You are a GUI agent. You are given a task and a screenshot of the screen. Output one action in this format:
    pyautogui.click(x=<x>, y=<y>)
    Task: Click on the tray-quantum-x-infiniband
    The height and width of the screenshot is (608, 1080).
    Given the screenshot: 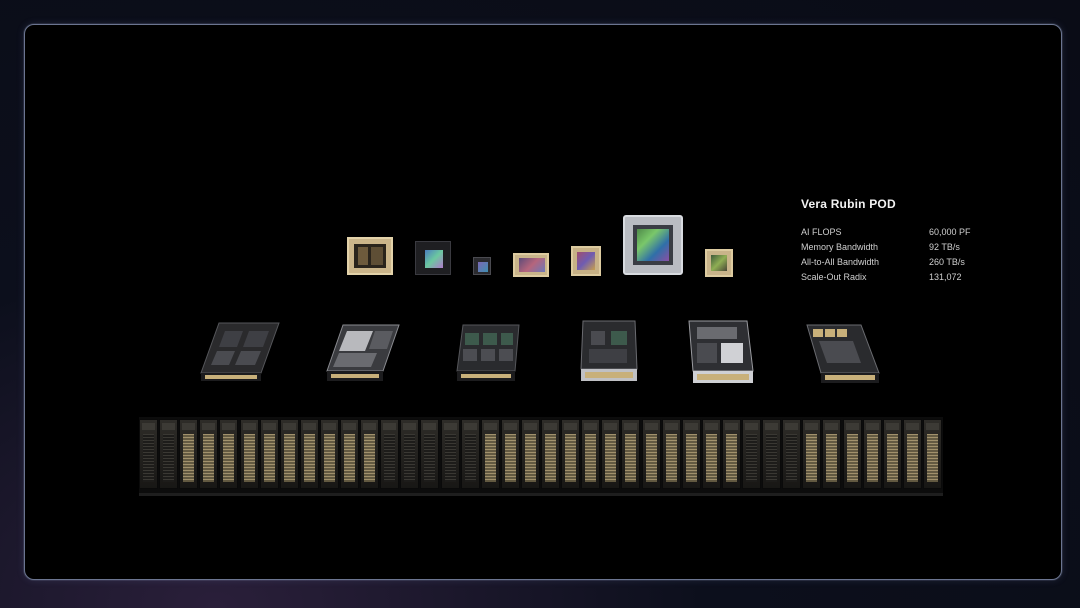 What is the action you would take?
    pyautogui.click(x=843, y=353)
    